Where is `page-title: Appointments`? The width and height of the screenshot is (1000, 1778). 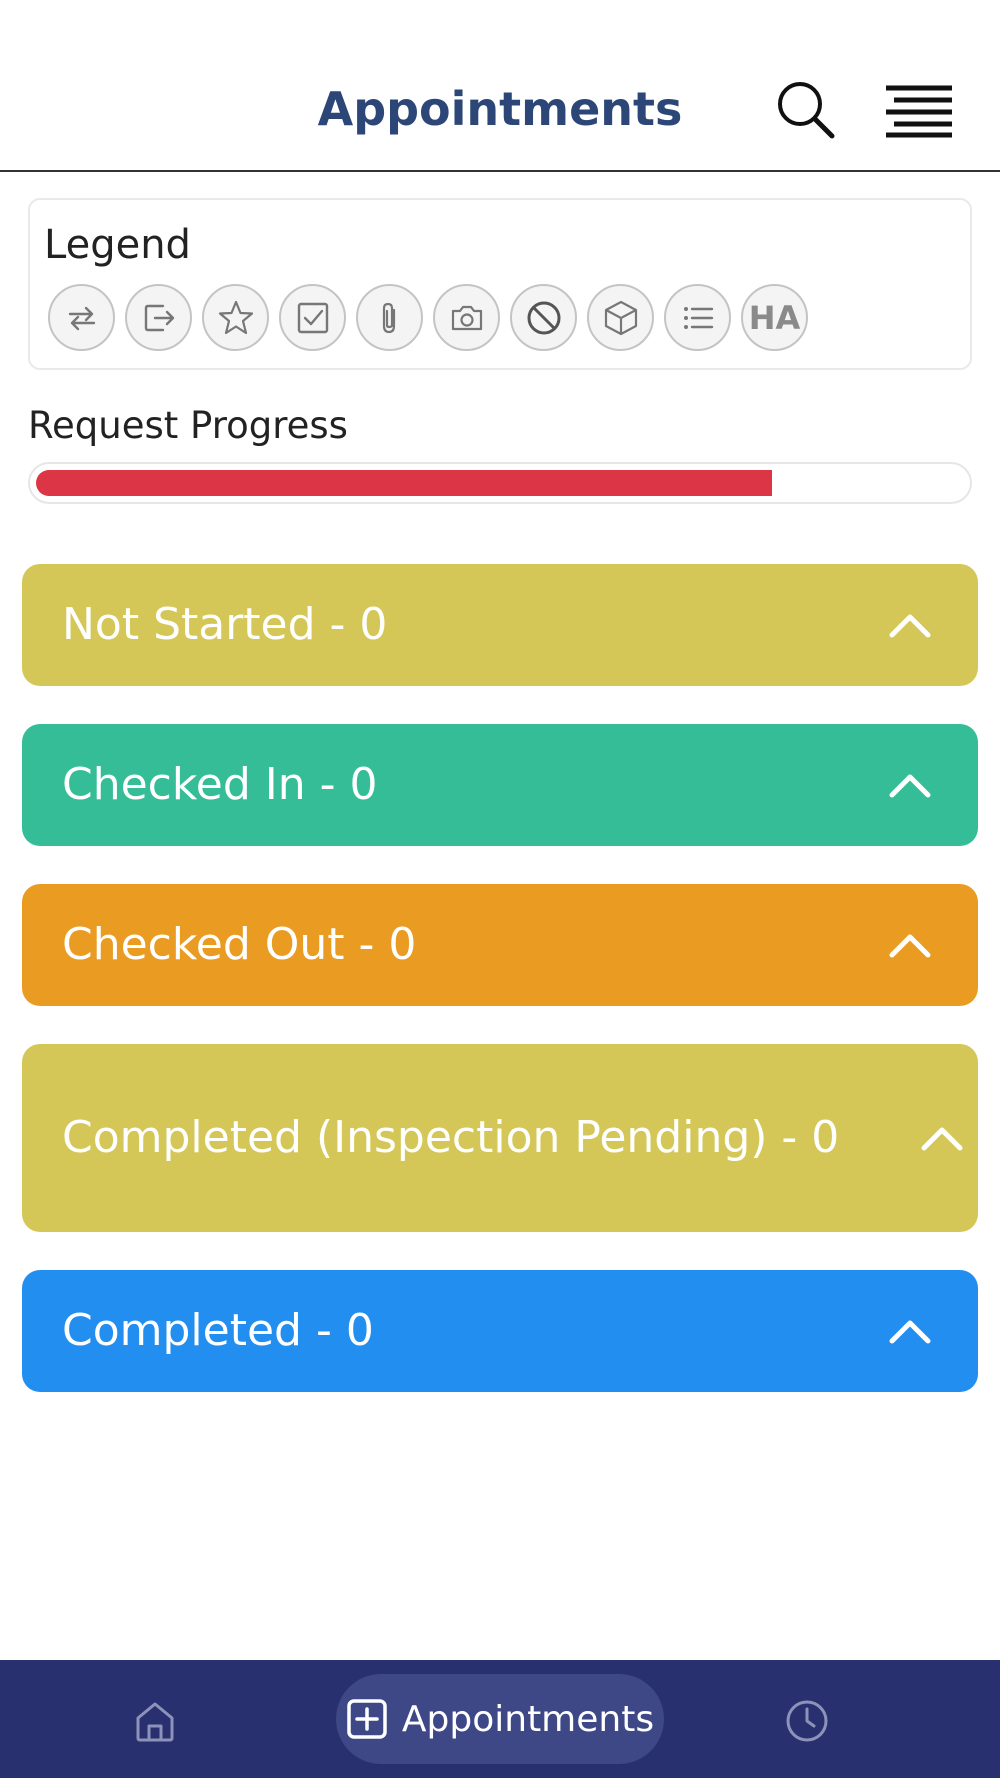 page-title: Appointments is located at coordinates (500, 109).